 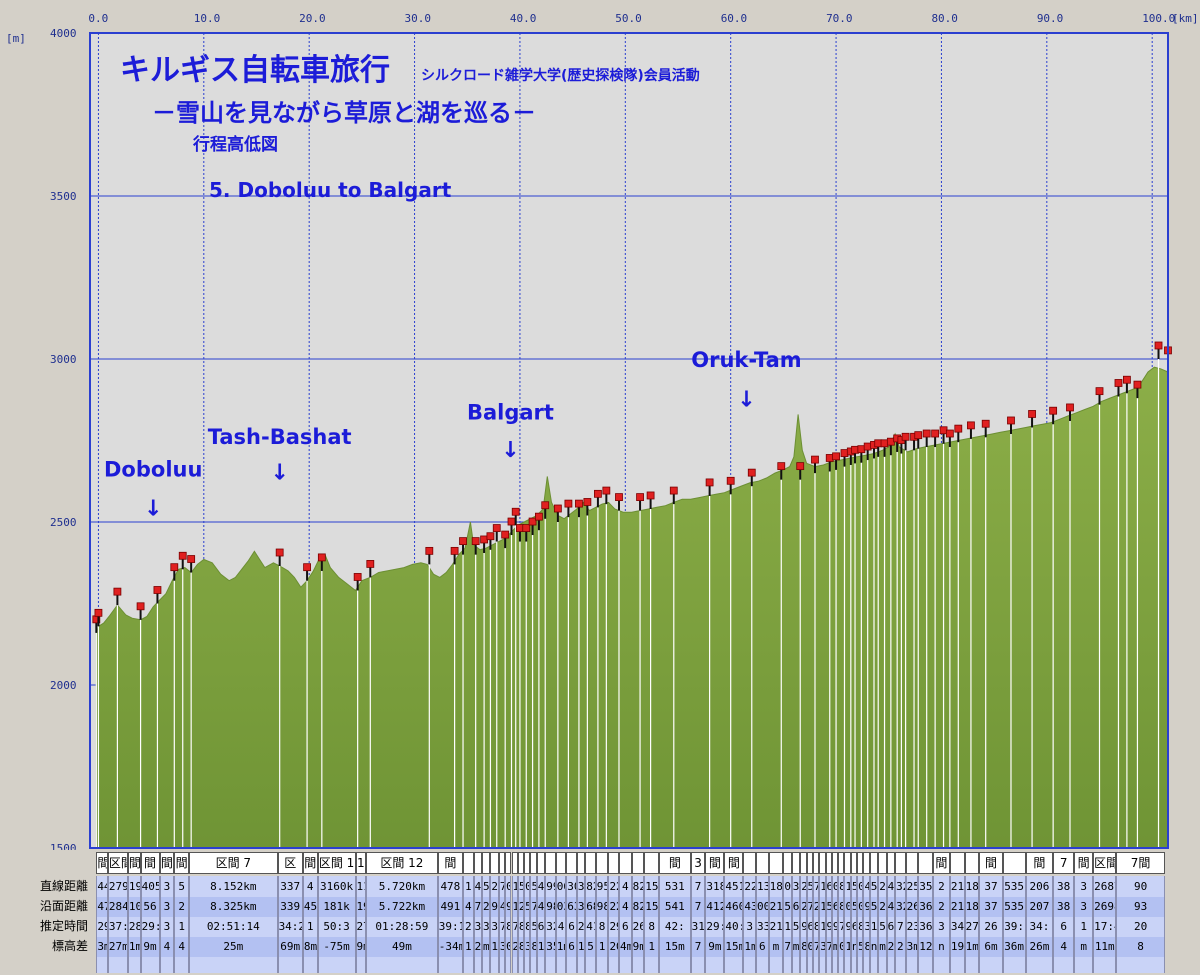 I want to click on segment-cell: 186, so click(x=972, y=886).